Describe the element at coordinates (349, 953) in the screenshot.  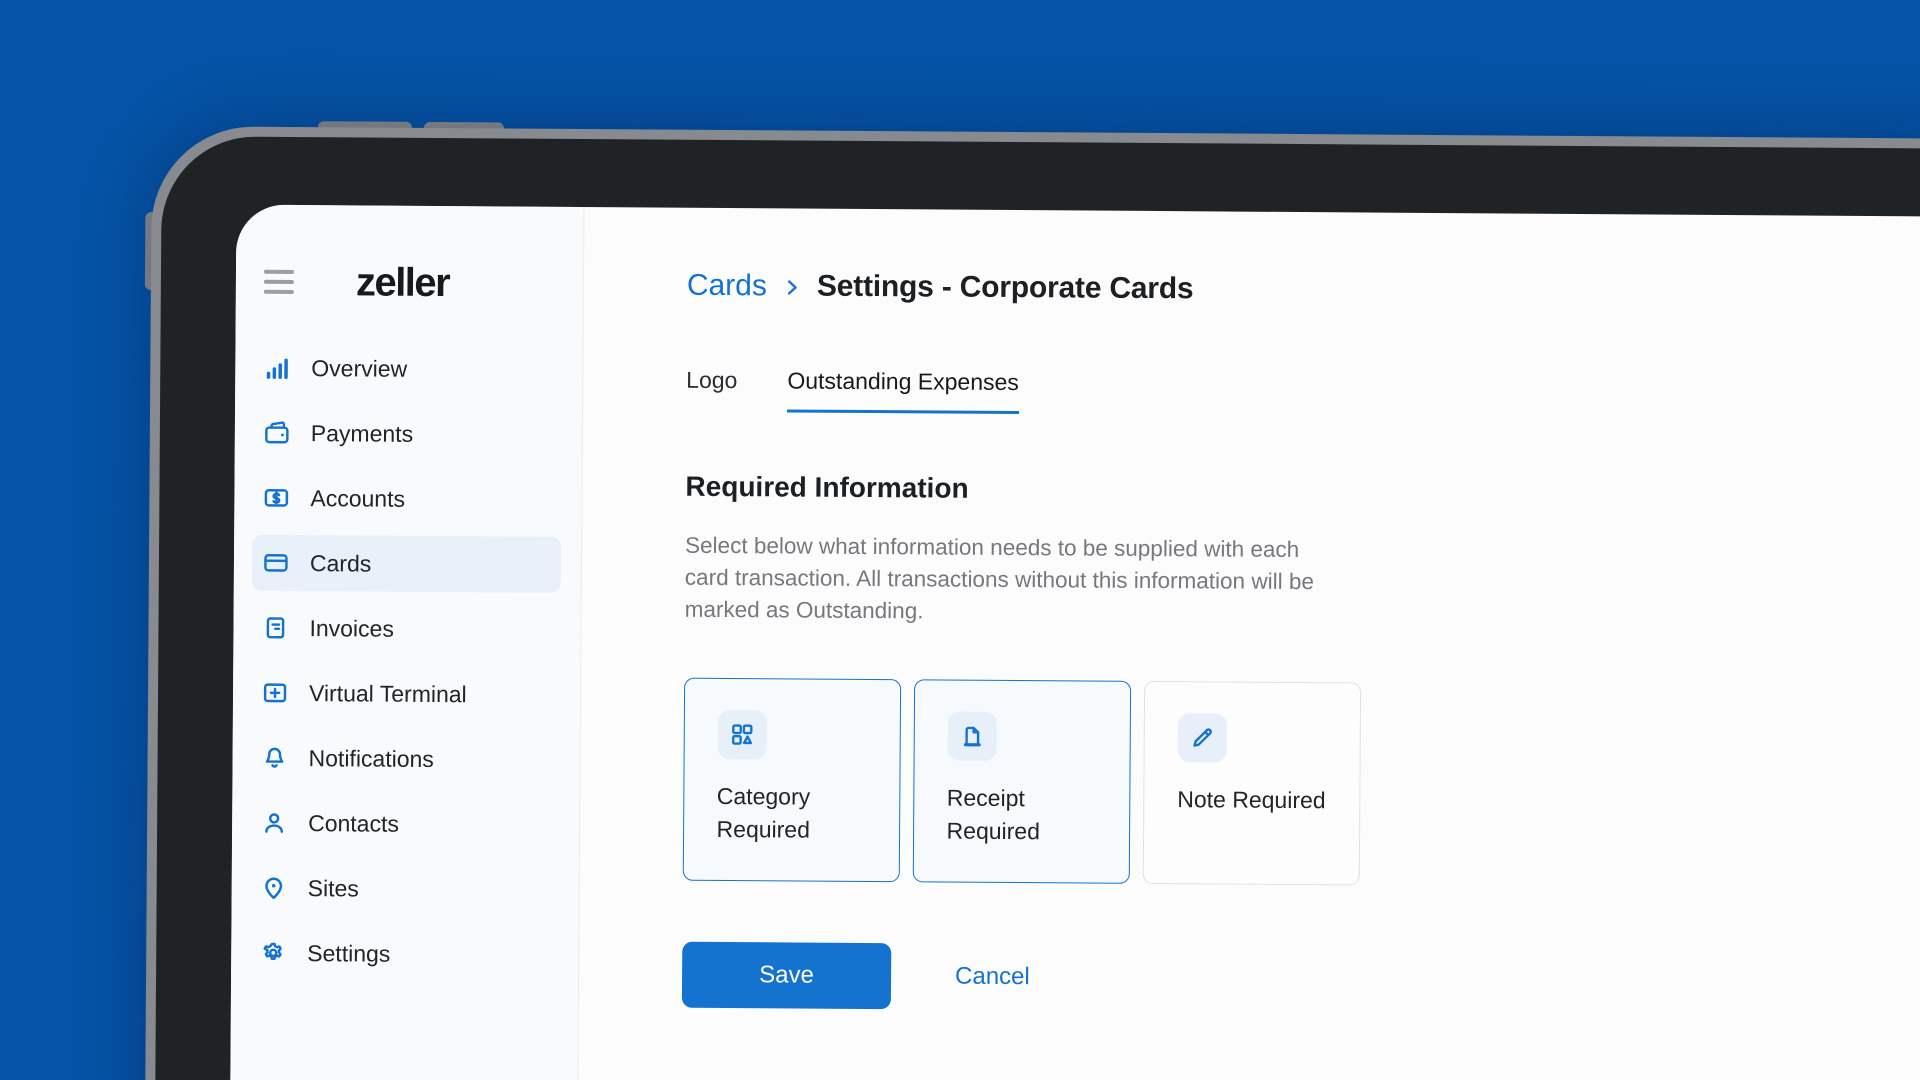
I see `sidebar-item-label: Settings` at that location.